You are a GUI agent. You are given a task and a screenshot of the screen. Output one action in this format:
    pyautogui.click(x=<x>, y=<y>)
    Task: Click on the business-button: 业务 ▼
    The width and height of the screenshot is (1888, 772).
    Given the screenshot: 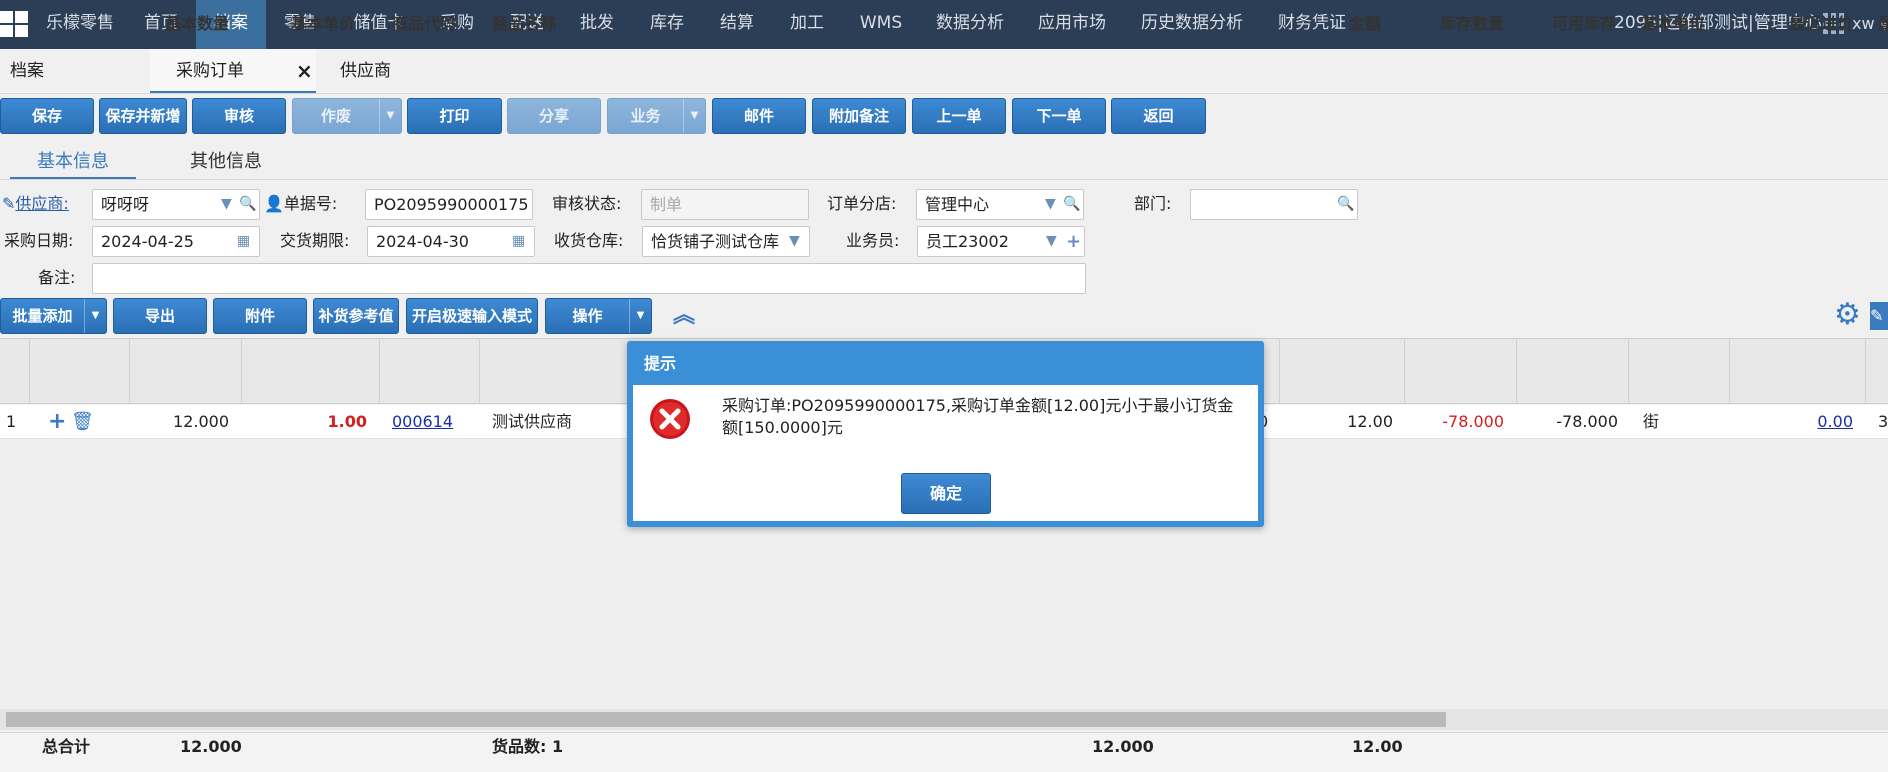 What is the action you would take?
    pyautogui.click(x=656, y=116)
    